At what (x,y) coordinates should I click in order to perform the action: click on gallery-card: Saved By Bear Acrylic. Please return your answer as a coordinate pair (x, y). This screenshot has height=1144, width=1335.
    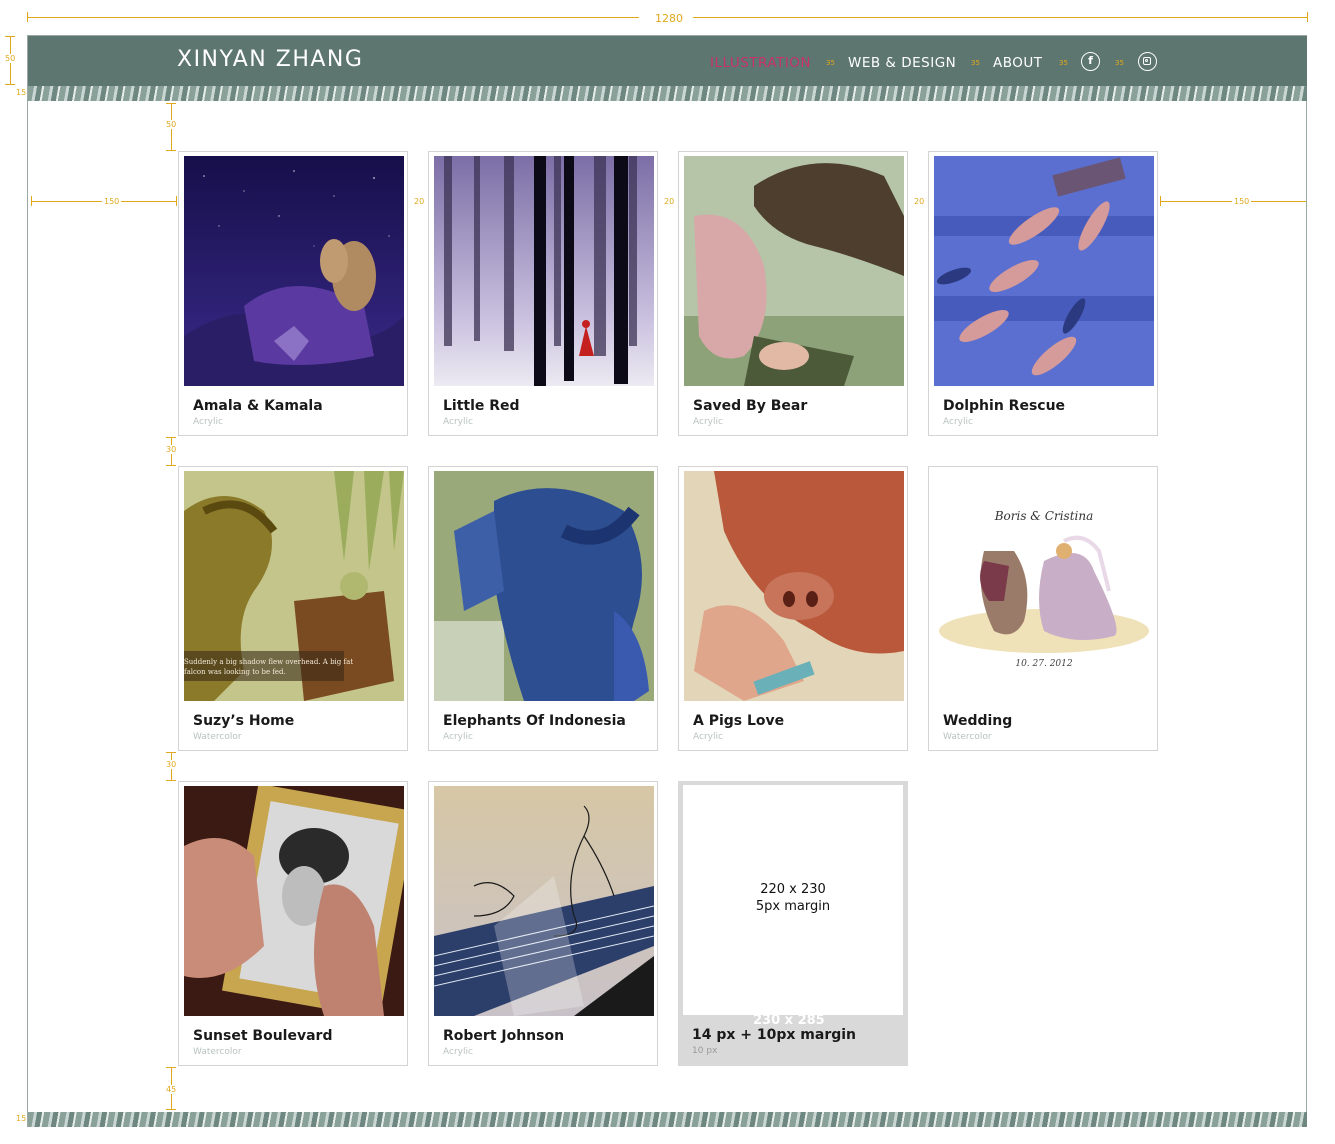
    Looking at the image, I should click on (793, 293).